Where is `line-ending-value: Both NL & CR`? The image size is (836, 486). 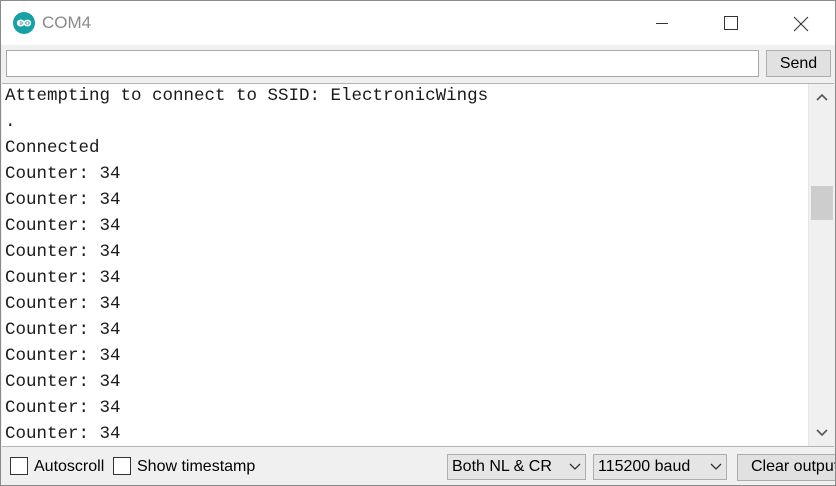 line-ending-value: Both NL & CR is located at coordinates (502, 466).